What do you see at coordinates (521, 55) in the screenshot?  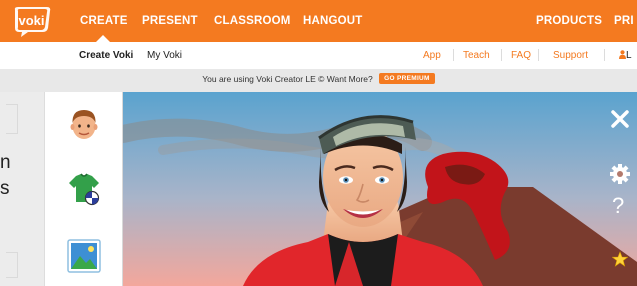 I see `subnav-faq: FAQ` at bounding box center [521, 55].